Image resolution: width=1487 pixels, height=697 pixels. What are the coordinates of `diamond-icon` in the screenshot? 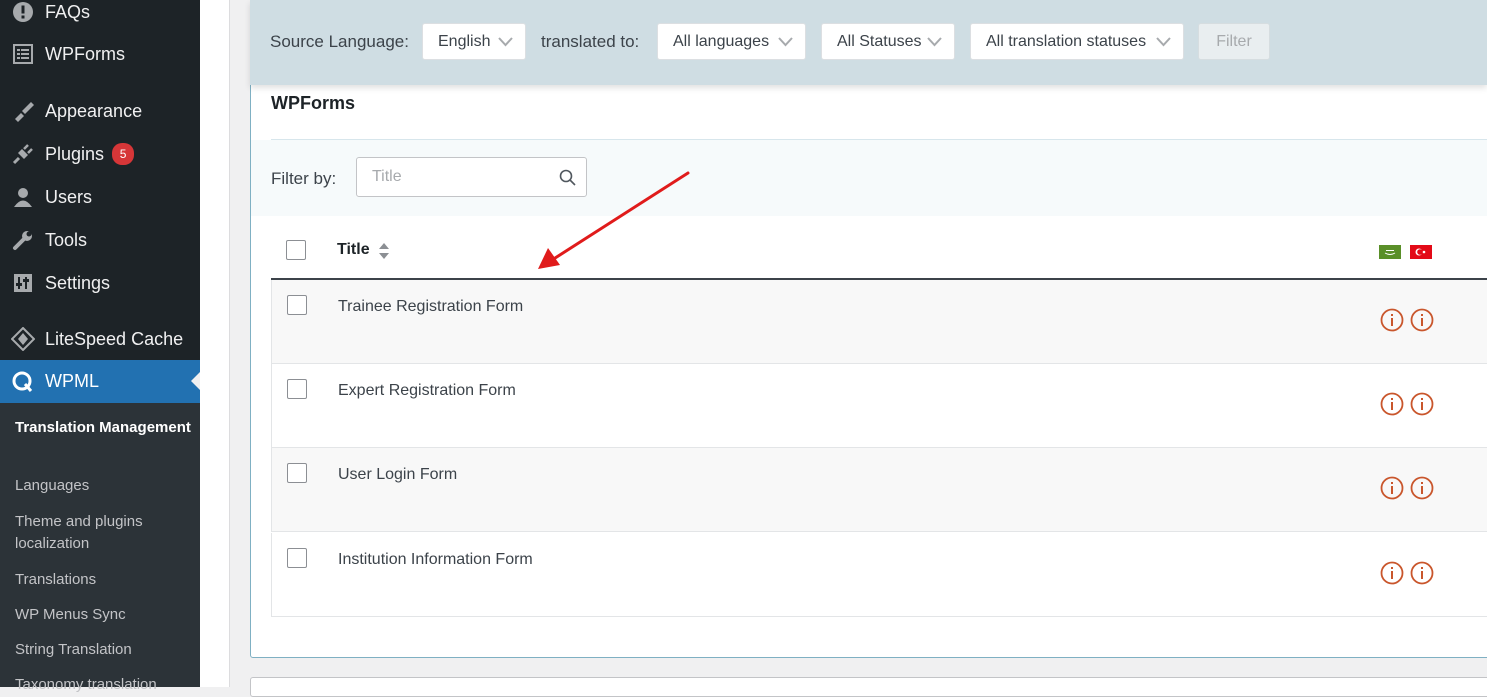 It's located at (23, 339).